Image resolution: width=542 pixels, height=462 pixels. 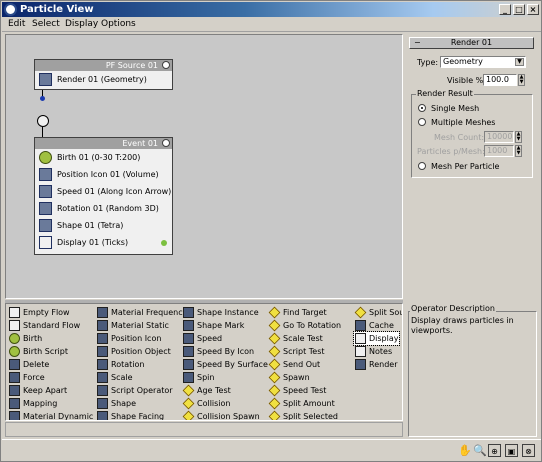 I want to click on visible-spinner: ▲ ▼, so click(x=521, y=80).